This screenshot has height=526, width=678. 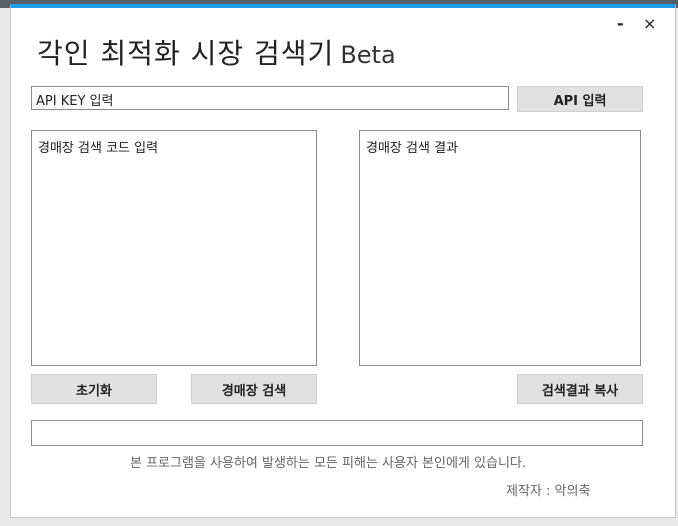 What do you see at coordinates (328, 463) in the screenshot?
I see `disclaimer-text: 본 프로그램을 사용하여 발생하는 모든 피해는 사용자 본인에게 있습니다.` at bounding box center [328, 463].